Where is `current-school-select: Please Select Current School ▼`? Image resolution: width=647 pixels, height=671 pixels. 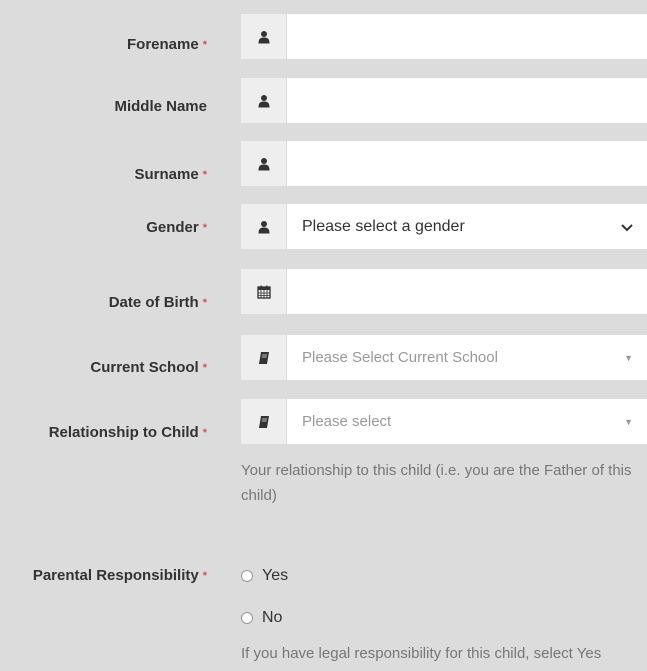
current-school-select: Please Select Current School ▼ is located at coordinates (467, 357).